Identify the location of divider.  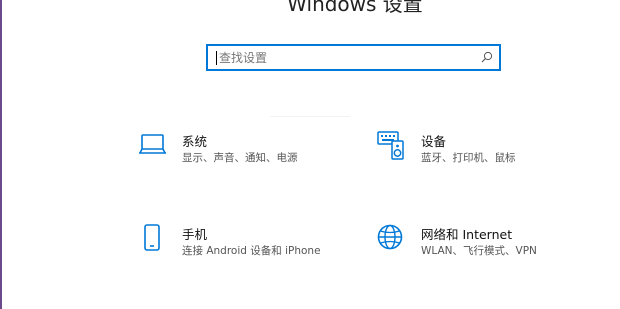
(310, 116).